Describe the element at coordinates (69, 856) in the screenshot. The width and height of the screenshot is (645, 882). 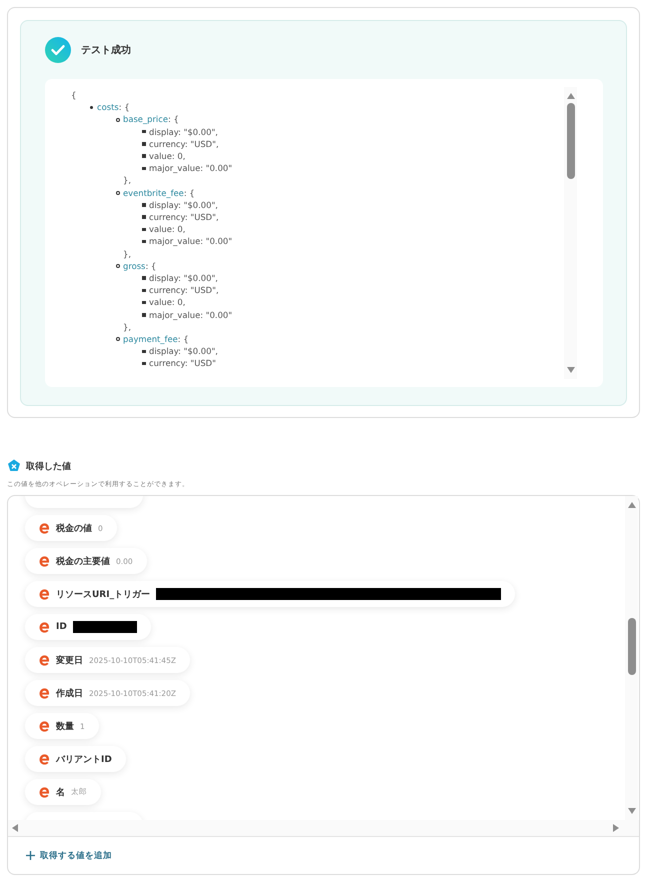
I see `add-value-button: 取得する値を追加` at that location.